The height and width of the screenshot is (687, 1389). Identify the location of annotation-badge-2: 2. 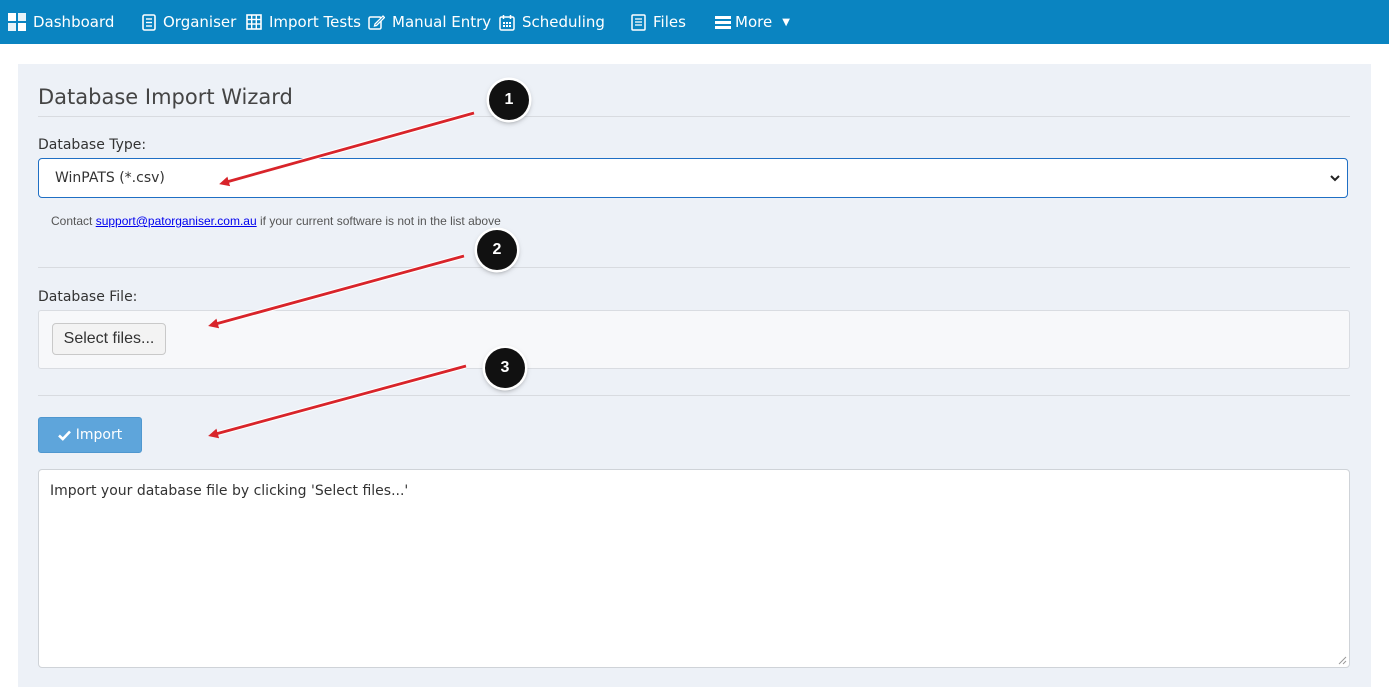
(497, 250).